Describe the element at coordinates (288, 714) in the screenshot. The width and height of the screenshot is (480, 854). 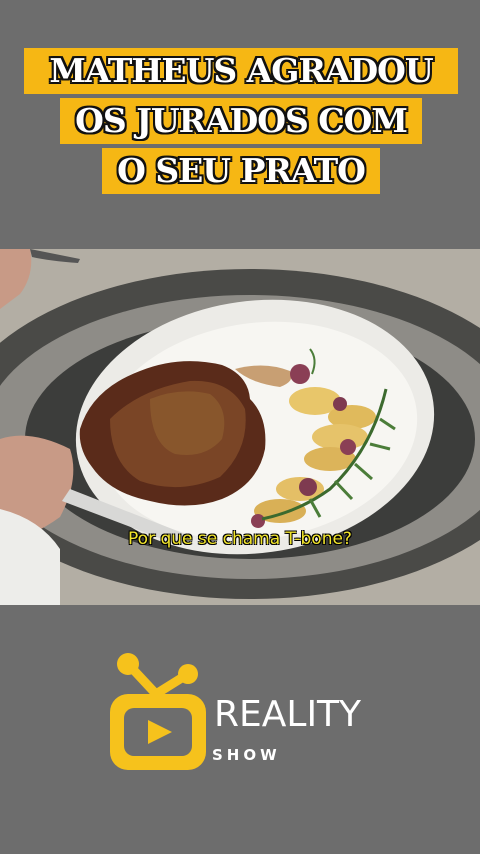
I see `logo-brand-text: REALITY` at that location.